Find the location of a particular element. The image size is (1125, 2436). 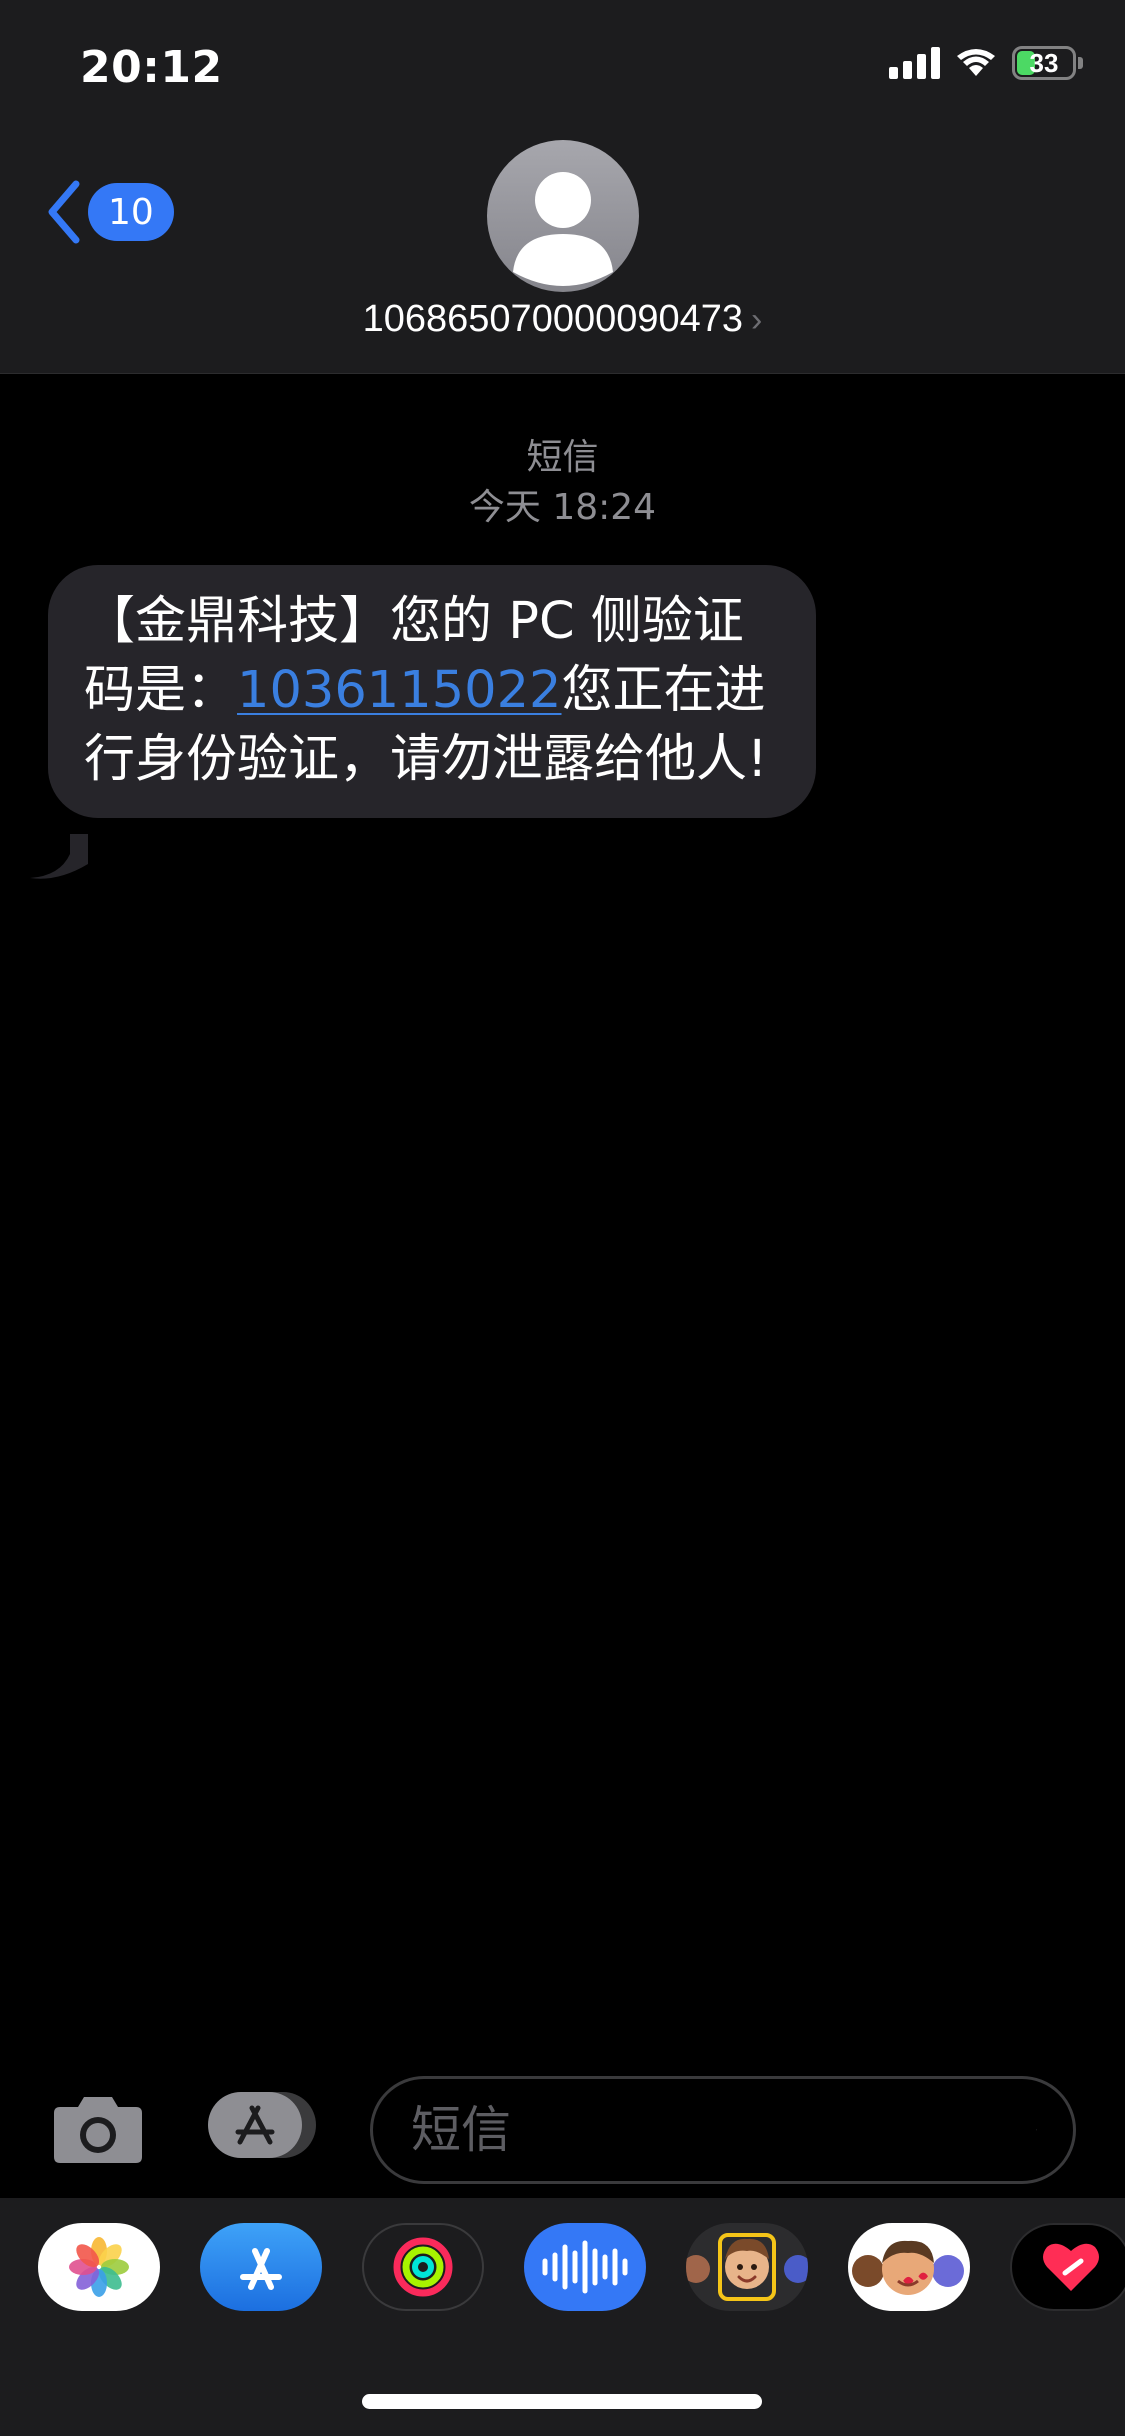

chevron-right-icon: › is located at coordinates (757, 320).